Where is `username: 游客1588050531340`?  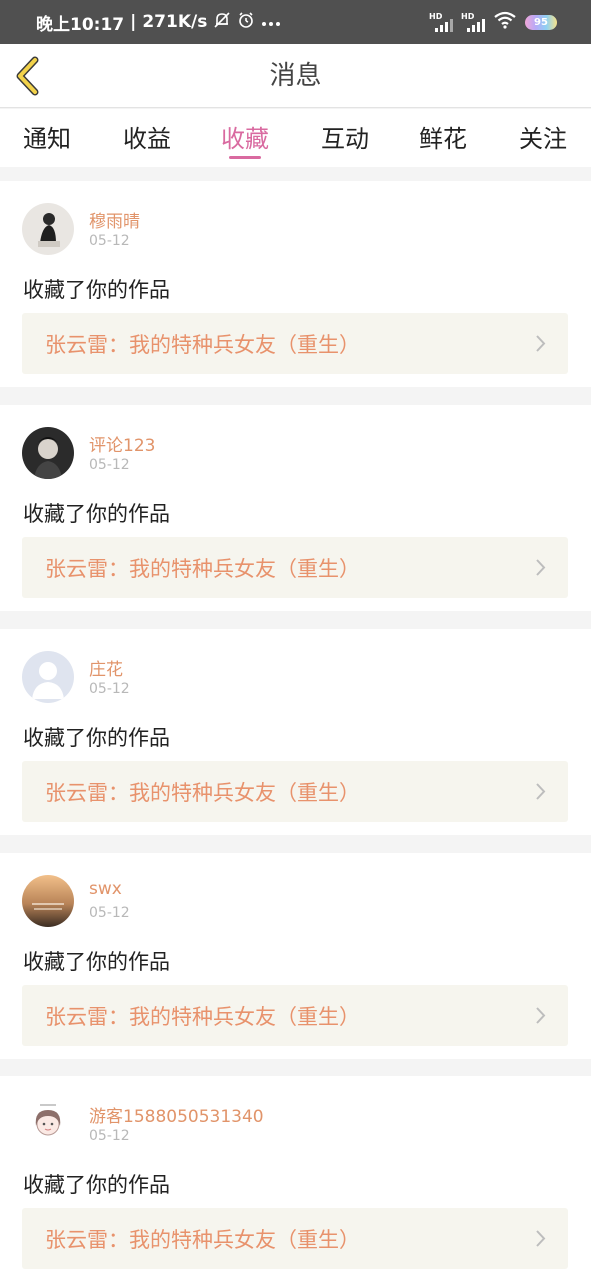
username: 游客1588050531340 is located at coordinates (176, 1114).